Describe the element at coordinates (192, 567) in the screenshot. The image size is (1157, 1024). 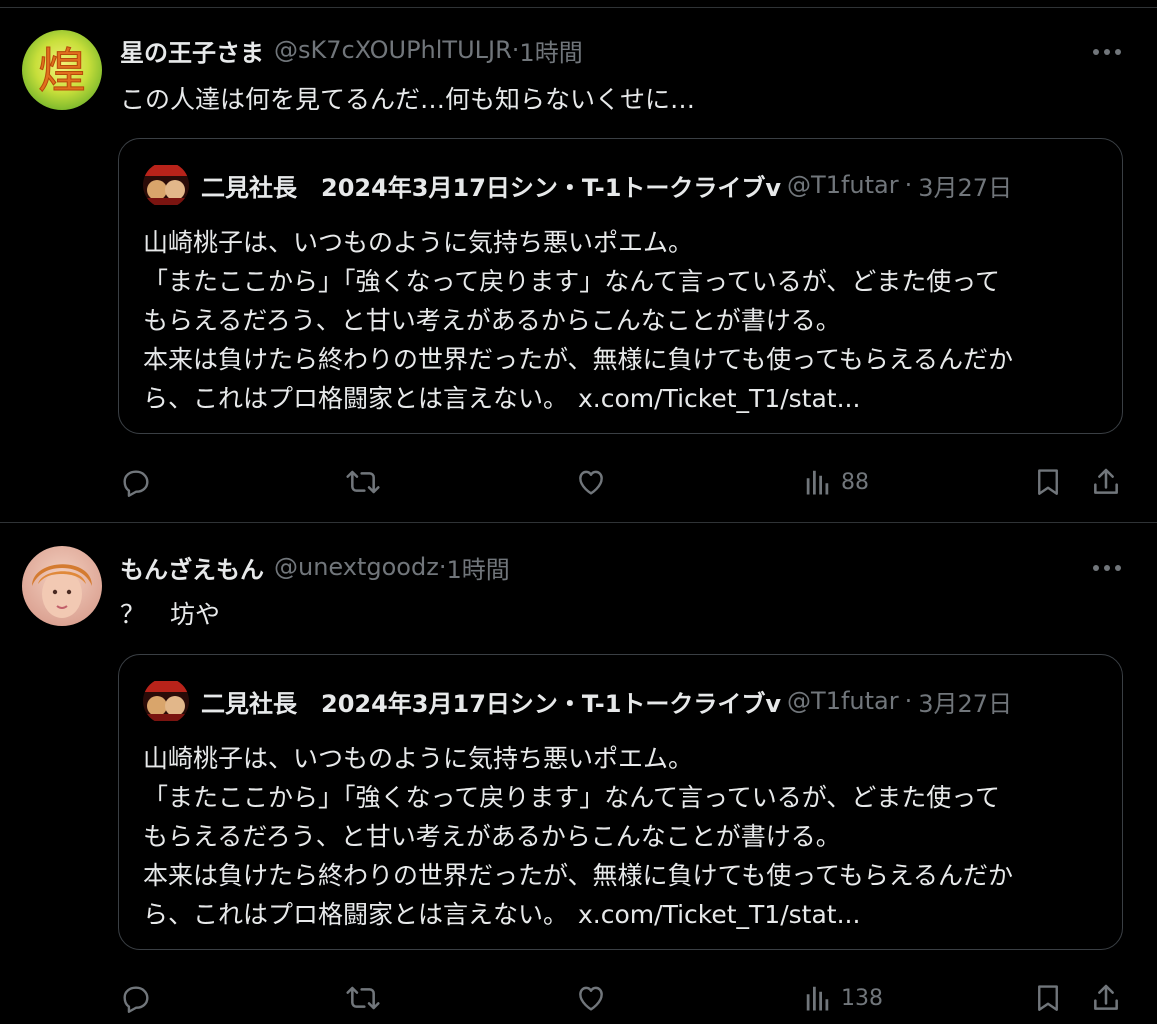
I see `author-name: もんざえもん` at that location.